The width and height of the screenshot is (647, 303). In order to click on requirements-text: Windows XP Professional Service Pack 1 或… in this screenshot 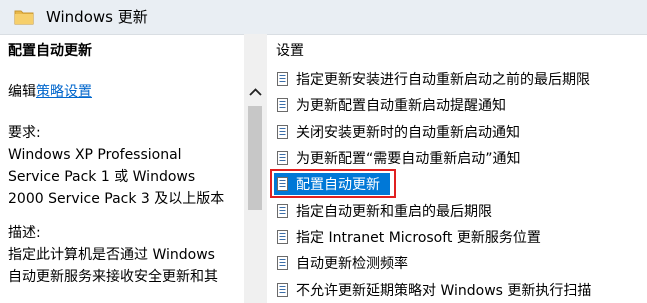, I will do `click(116, 177)`.